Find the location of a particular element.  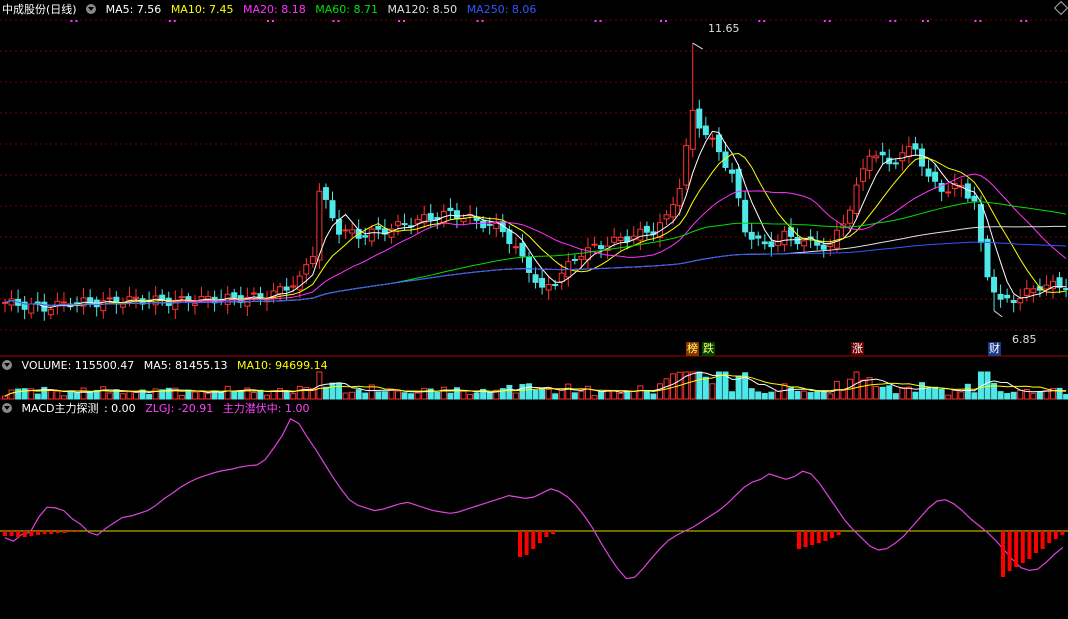

high-label: 11.65 is located at coordinates (724, 28).